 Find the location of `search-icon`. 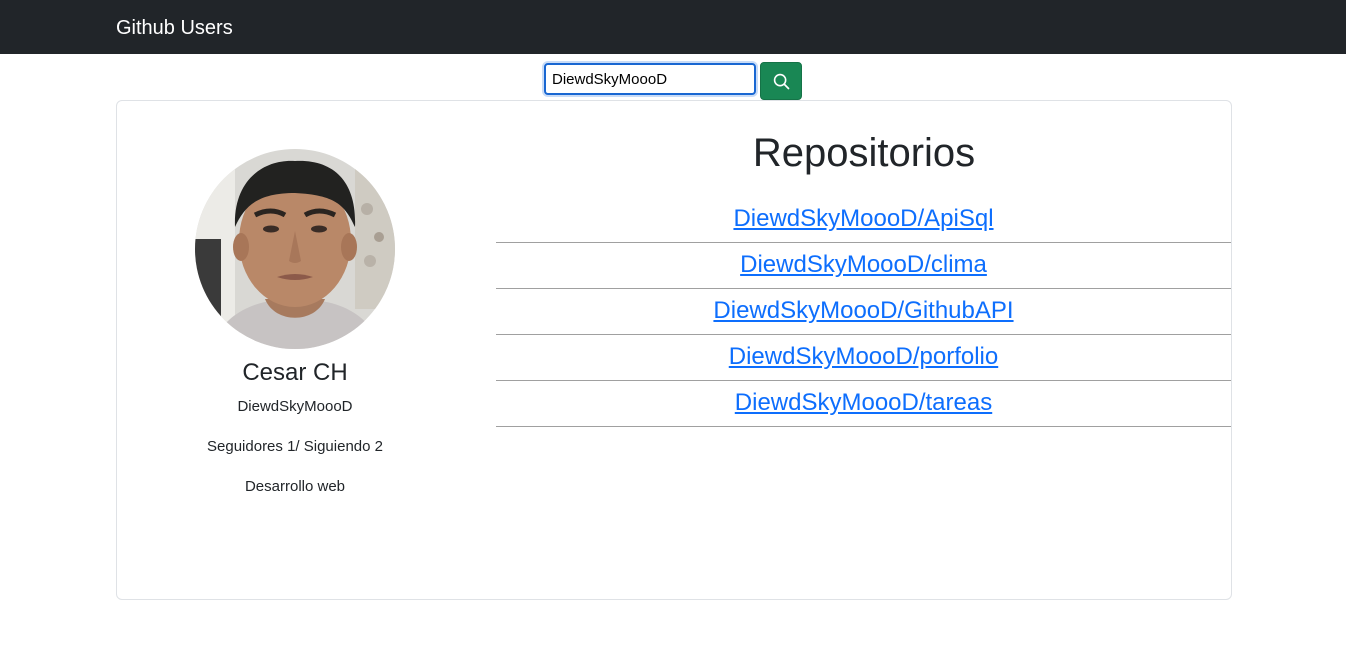

search-icon is located at coordinates (781, 81).